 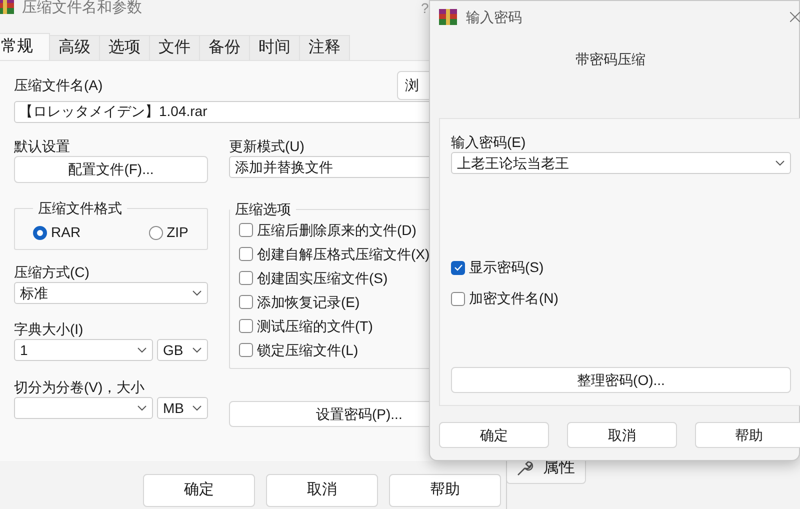 What do you see at coordinates (66, 232) in the screenshot?
I see `radio-label: RAR` at bounding box center [66, 232].